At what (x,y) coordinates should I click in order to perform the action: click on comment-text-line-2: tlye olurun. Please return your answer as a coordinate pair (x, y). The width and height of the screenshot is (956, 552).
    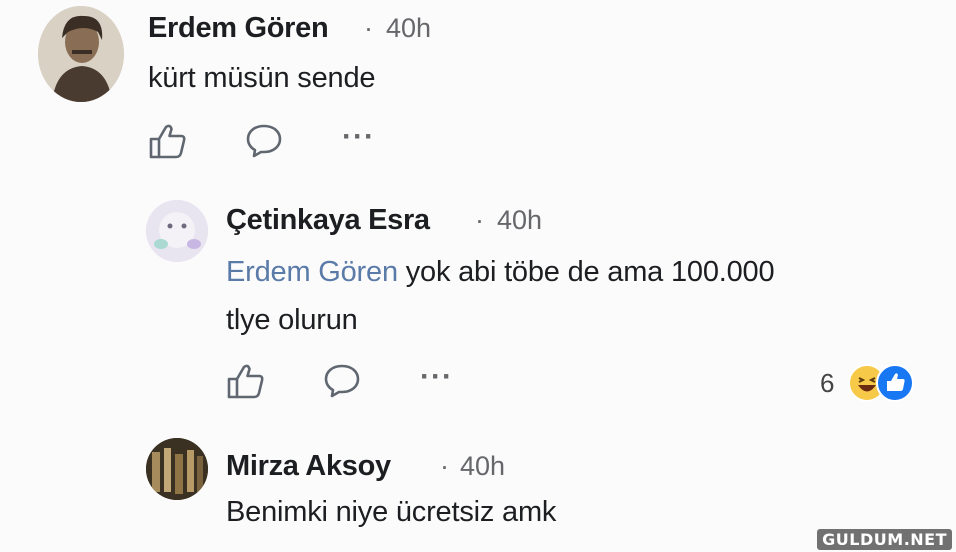
    Looking at the image, I should click on (292, 320).